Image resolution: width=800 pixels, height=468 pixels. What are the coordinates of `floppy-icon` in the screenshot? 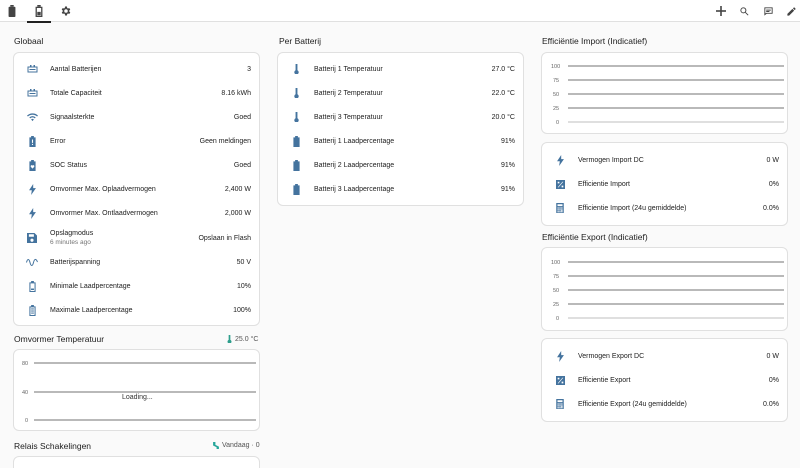 It's located at (32, 238).